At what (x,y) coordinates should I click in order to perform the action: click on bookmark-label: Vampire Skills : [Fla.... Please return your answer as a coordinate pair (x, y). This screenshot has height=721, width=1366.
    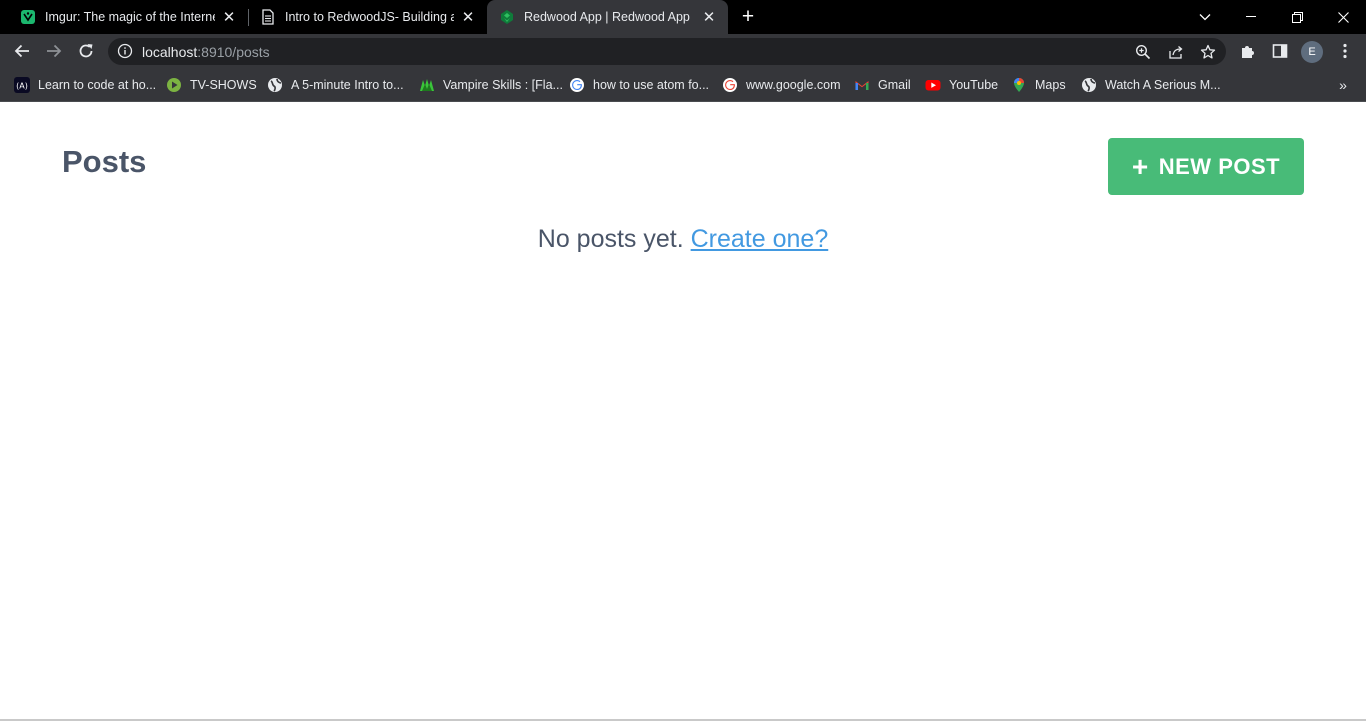
    Looking at the image, I should click on (503, 85).